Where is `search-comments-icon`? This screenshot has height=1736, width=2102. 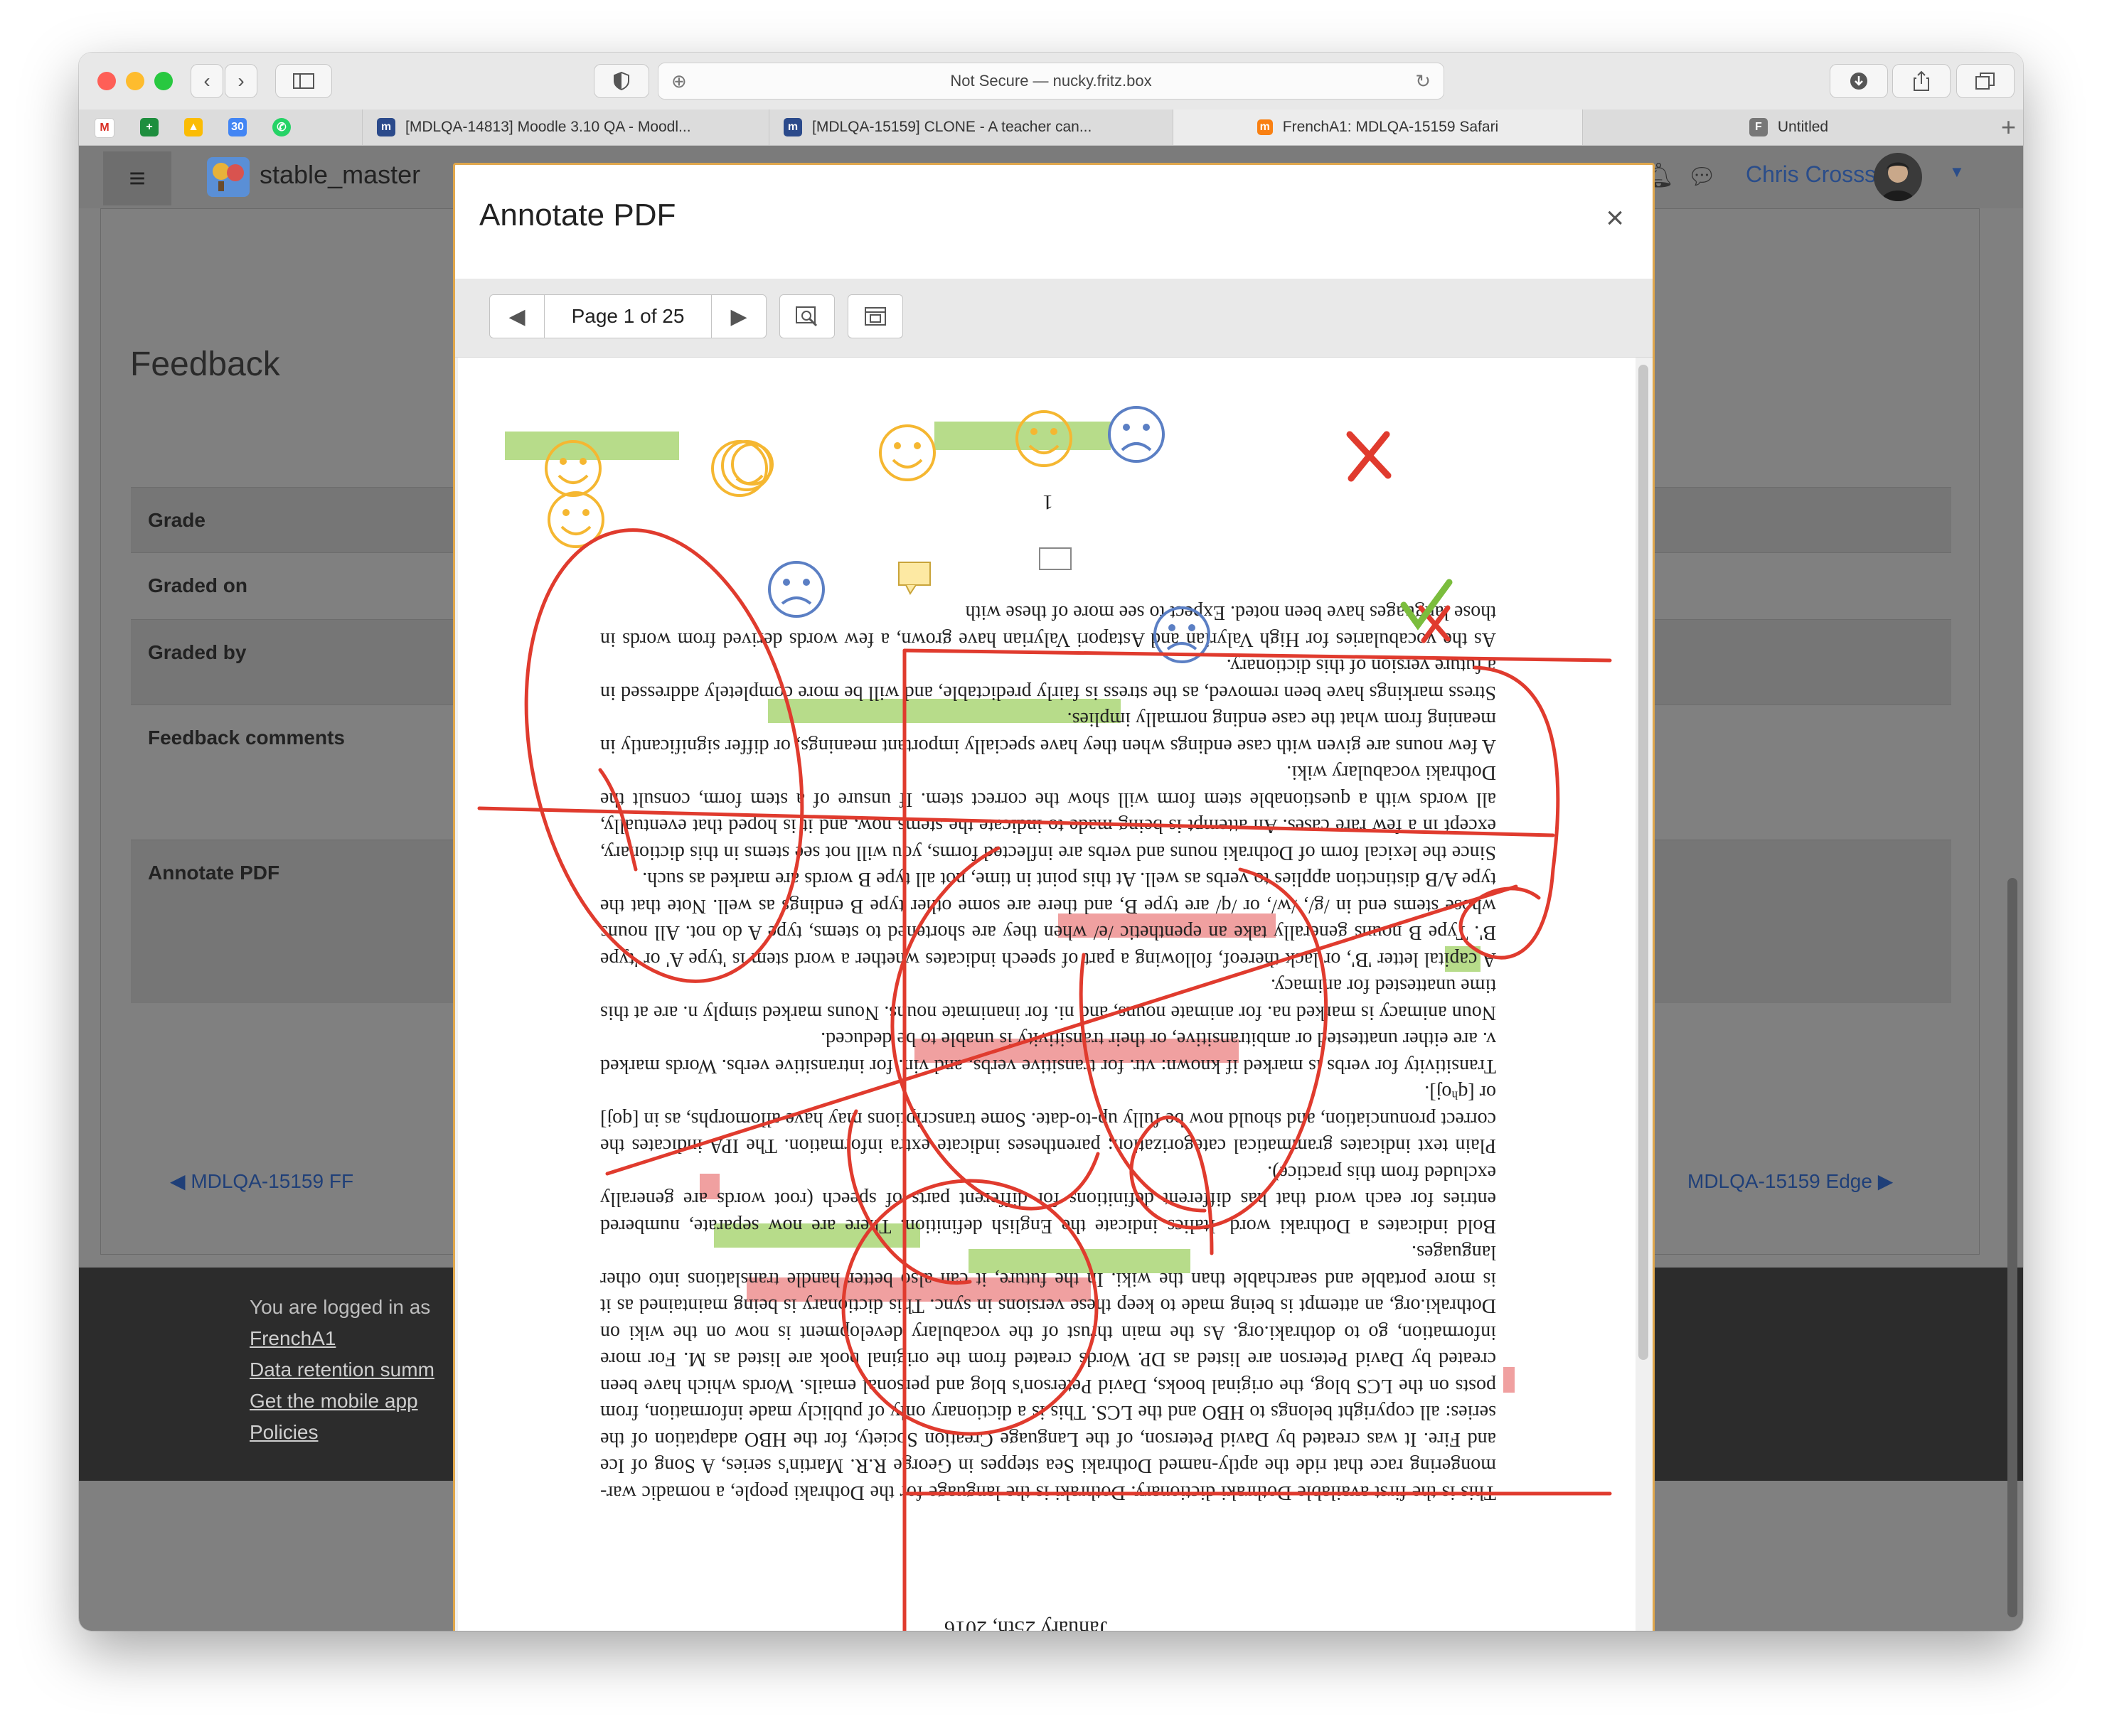
search-comments-icon is located at coordinates (807, 316).